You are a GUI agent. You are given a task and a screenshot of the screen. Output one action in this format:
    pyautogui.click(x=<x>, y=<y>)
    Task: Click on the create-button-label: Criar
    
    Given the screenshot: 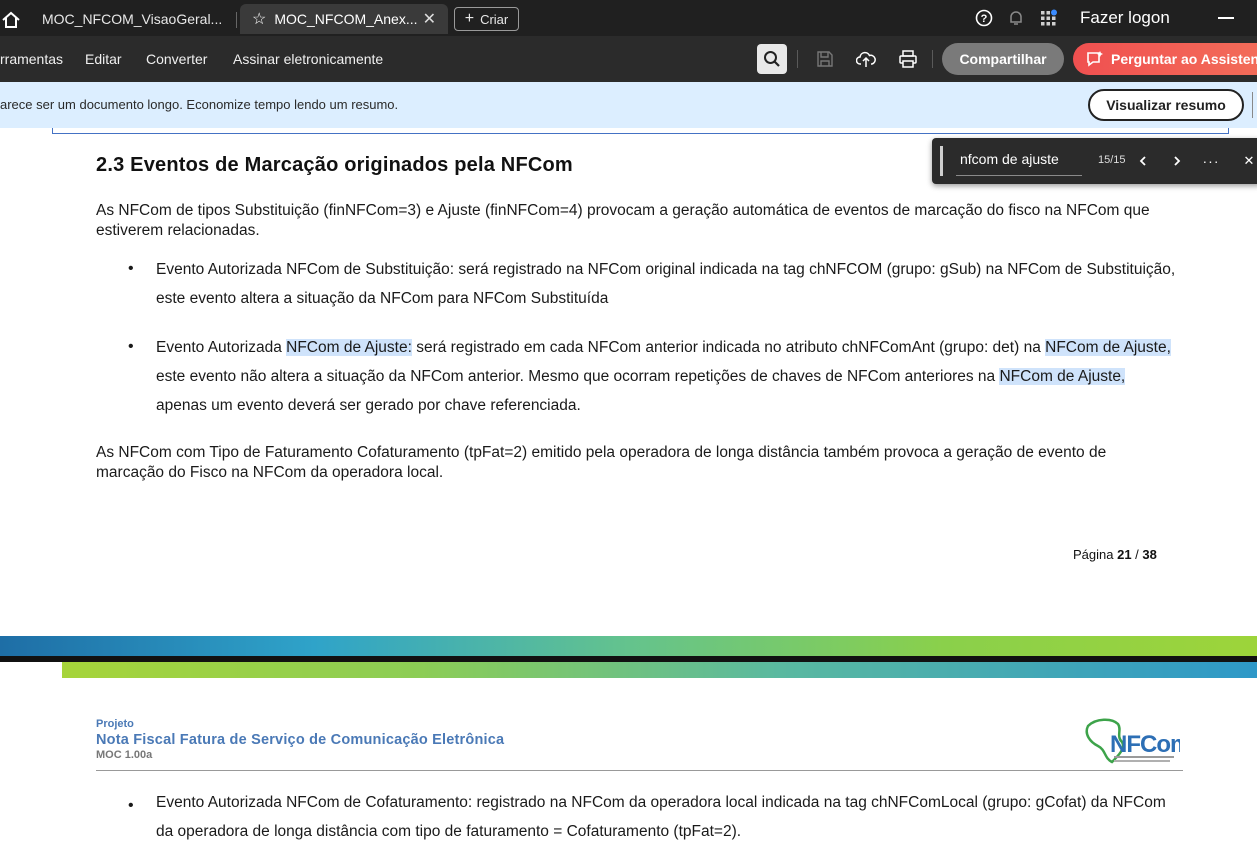 What is the action you would take?
    pyautogui.click(x=494, y=19)
    